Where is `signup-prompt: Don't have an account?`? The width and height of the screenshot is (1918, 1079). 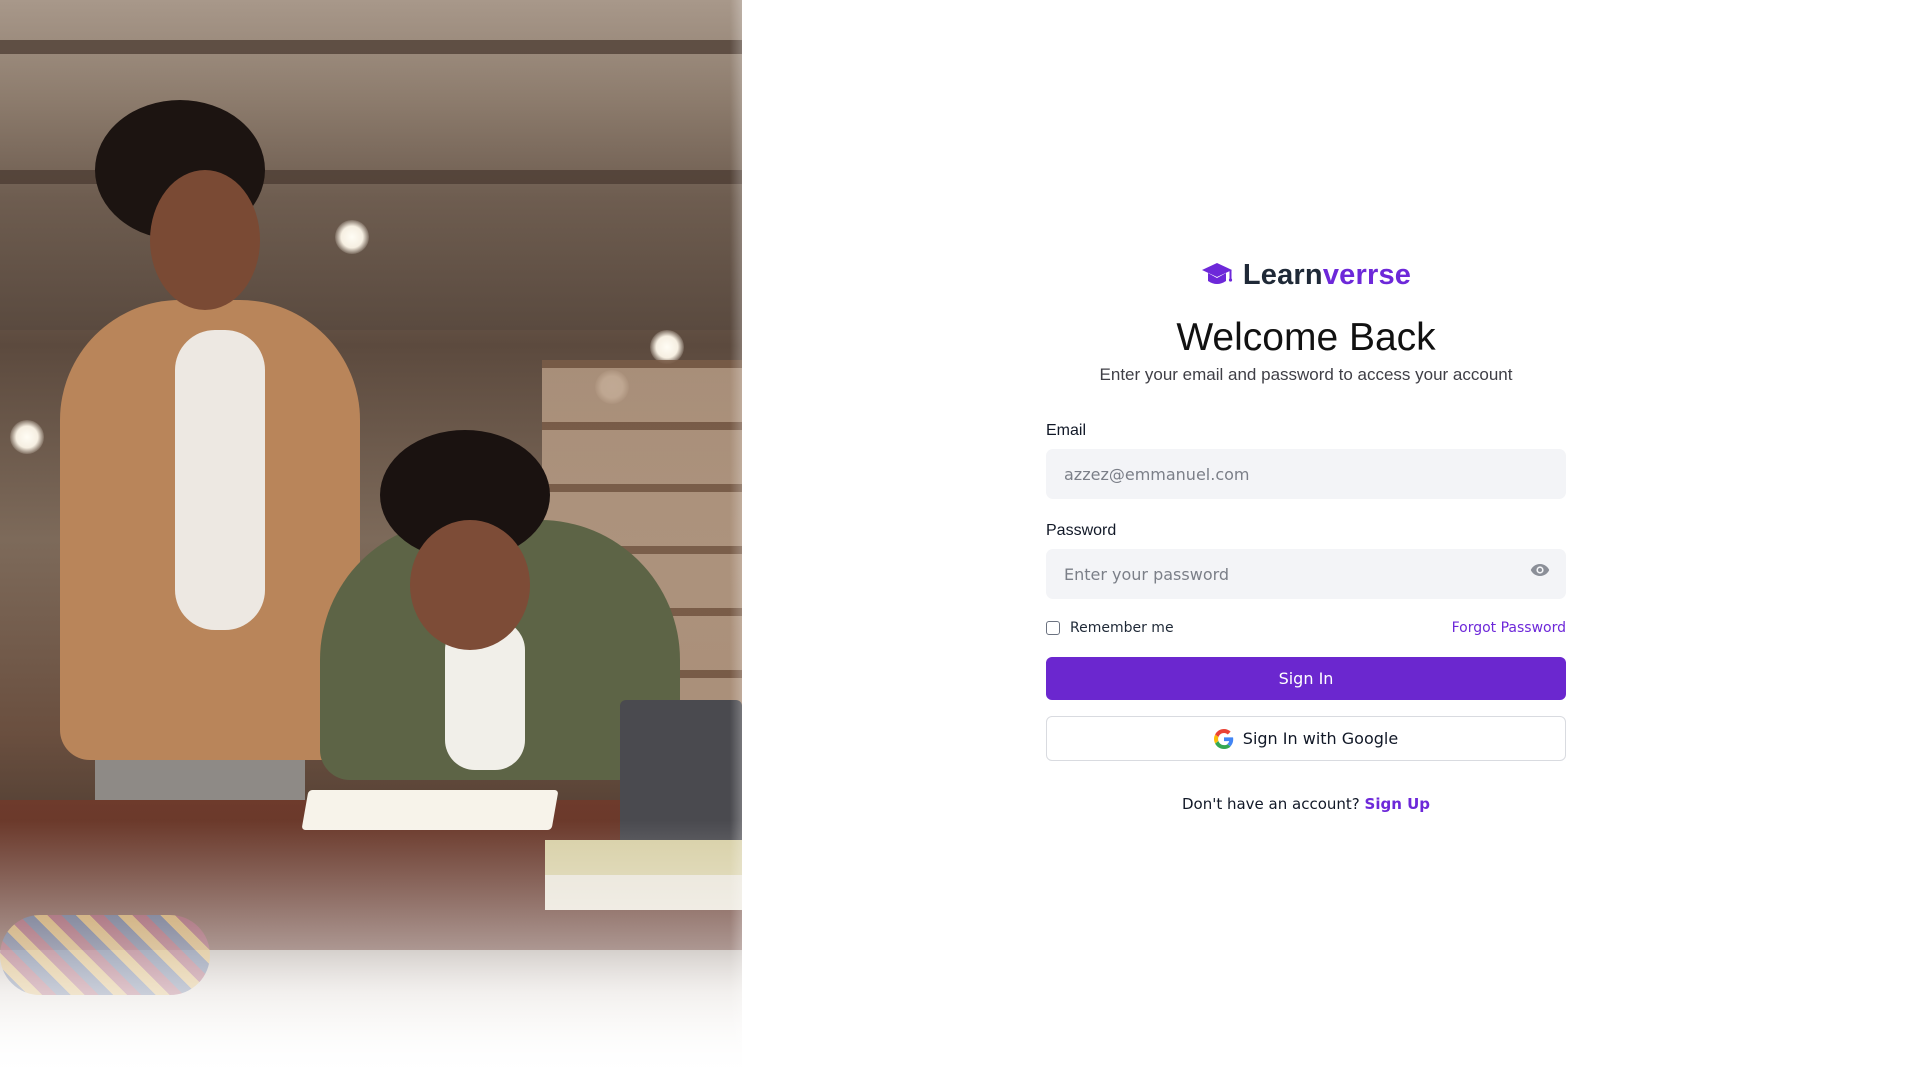 signup-prompt: Don't have an account? is located at coordinates (1273, 804).